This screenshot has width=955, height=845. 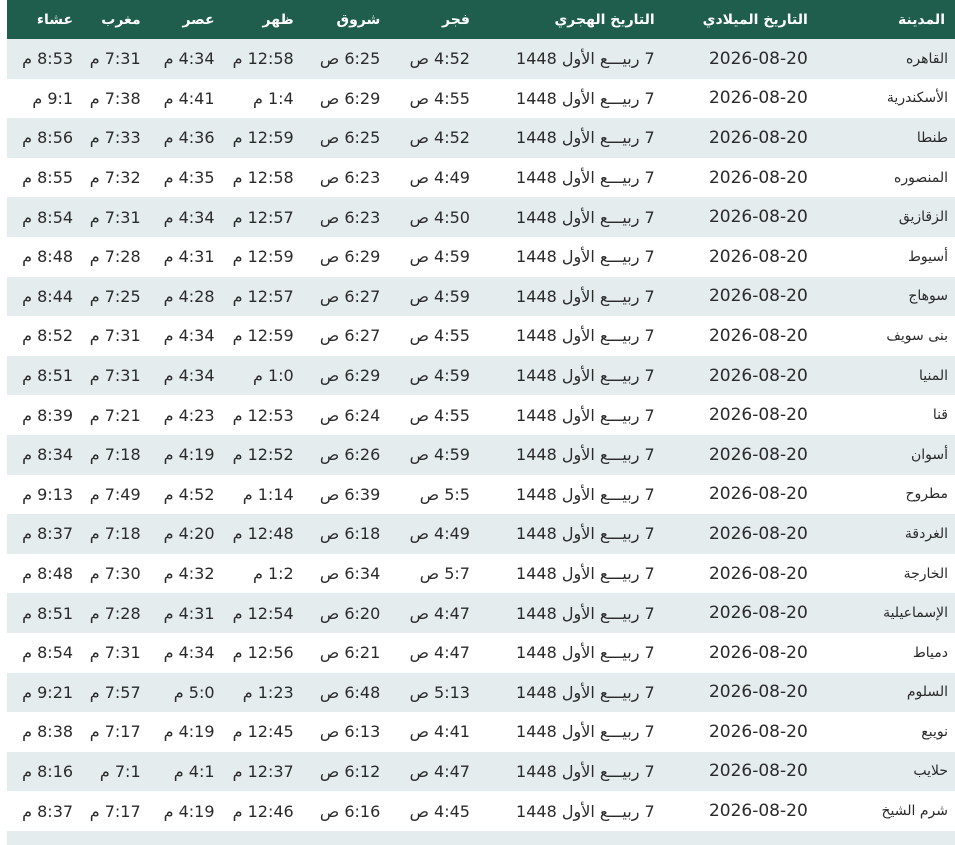 I want to click on table-row-partial, so click(x=481, y=837).